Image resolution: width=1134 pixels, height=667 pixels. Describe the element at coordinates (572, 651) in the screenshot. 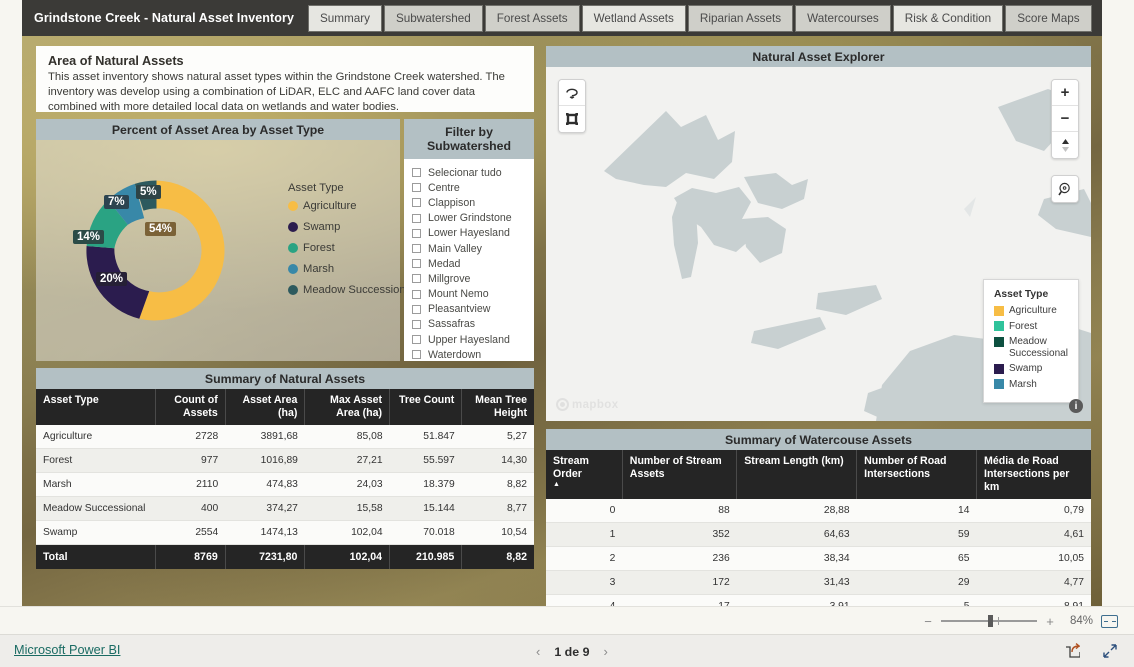

I see `page-indicator: 1 de 9` at that location.